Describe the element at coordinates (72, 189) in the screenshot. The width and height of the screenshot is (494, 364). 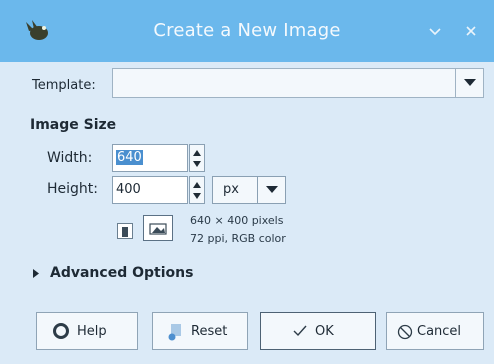
I see `height-label: Height:` at that location.